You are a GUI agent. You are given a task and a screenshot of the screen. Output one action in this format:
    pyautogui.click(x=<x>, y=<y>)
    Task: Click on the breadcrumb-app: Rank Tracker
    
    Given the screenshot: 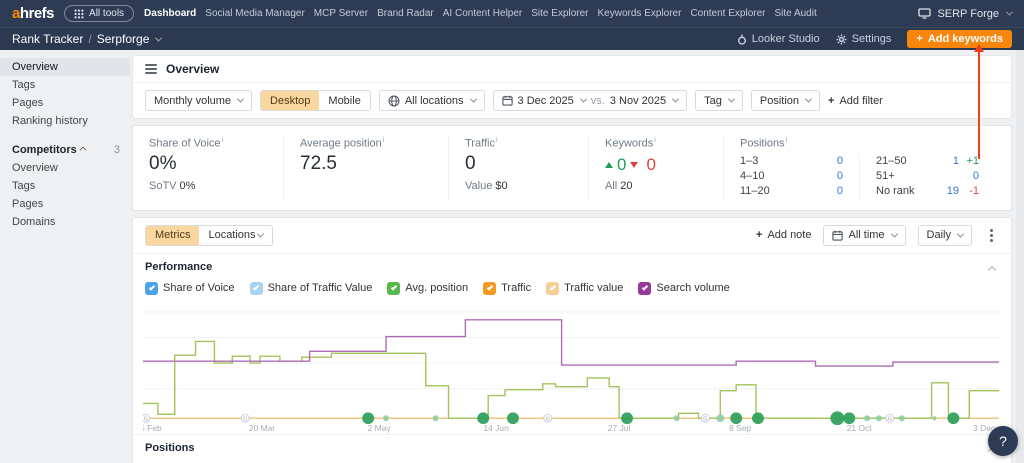 What is the action you would take?
    pyautogui.click(x=48, y=39)
    